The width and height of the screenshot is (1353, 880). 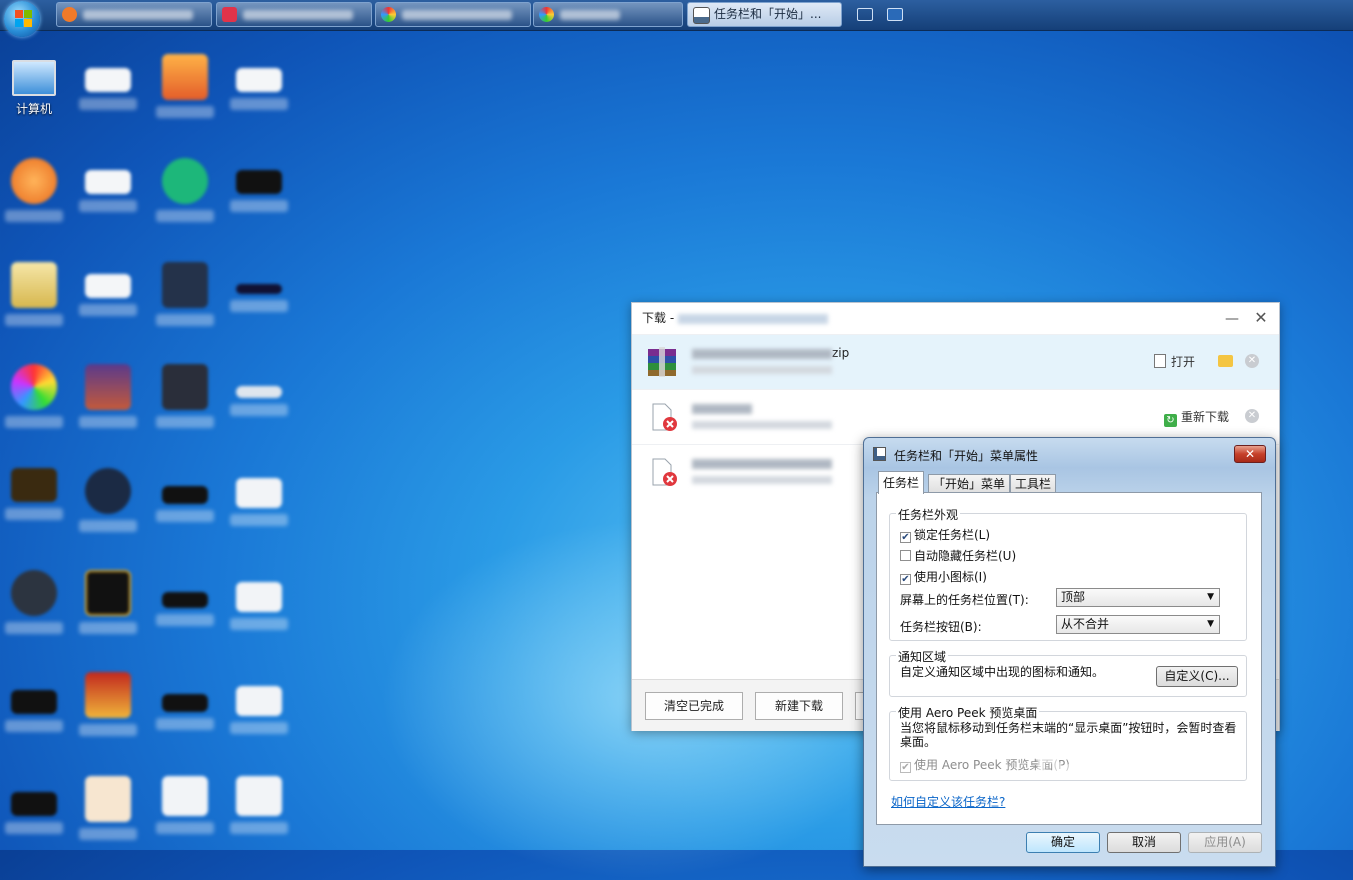 What do you see at coordinates (799, 706) in the screenshot?
I see `new-download-button: 新建下载` at bounding box center [799, 706].